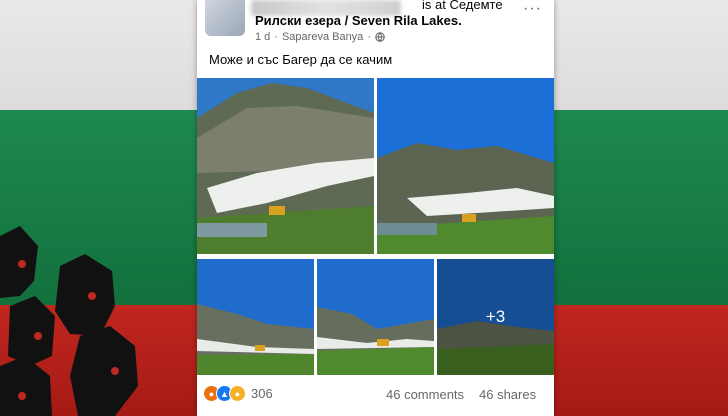 The image size is (728, 416). I want to click on more-photos-count: +3, so click(495, 316).